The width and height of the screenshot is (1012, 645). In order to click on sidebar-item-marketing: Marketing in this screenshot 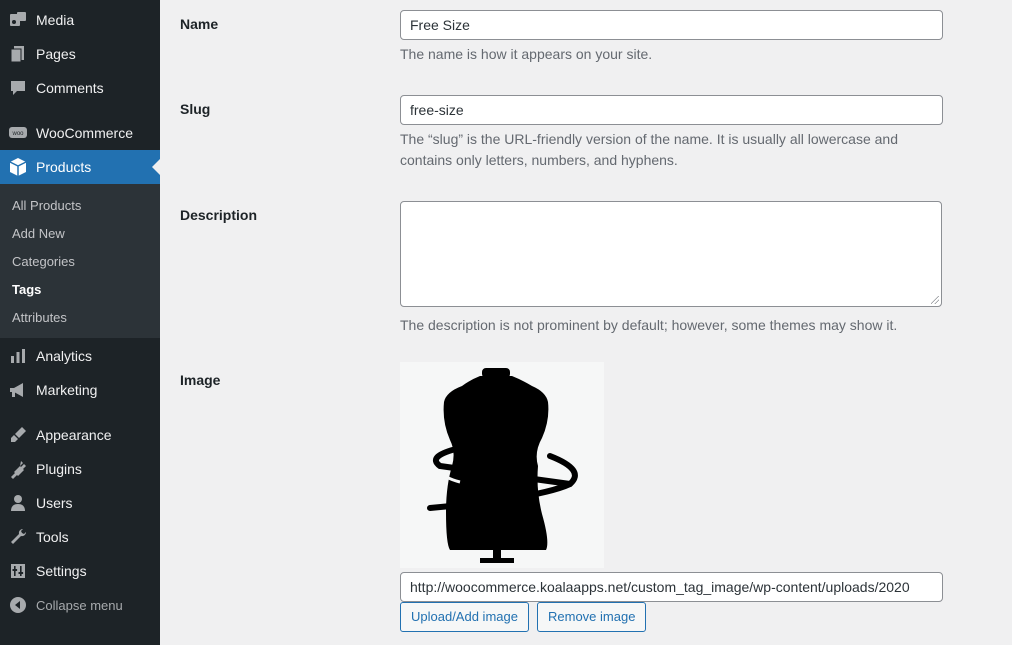, I will do `click(80, 390)`.